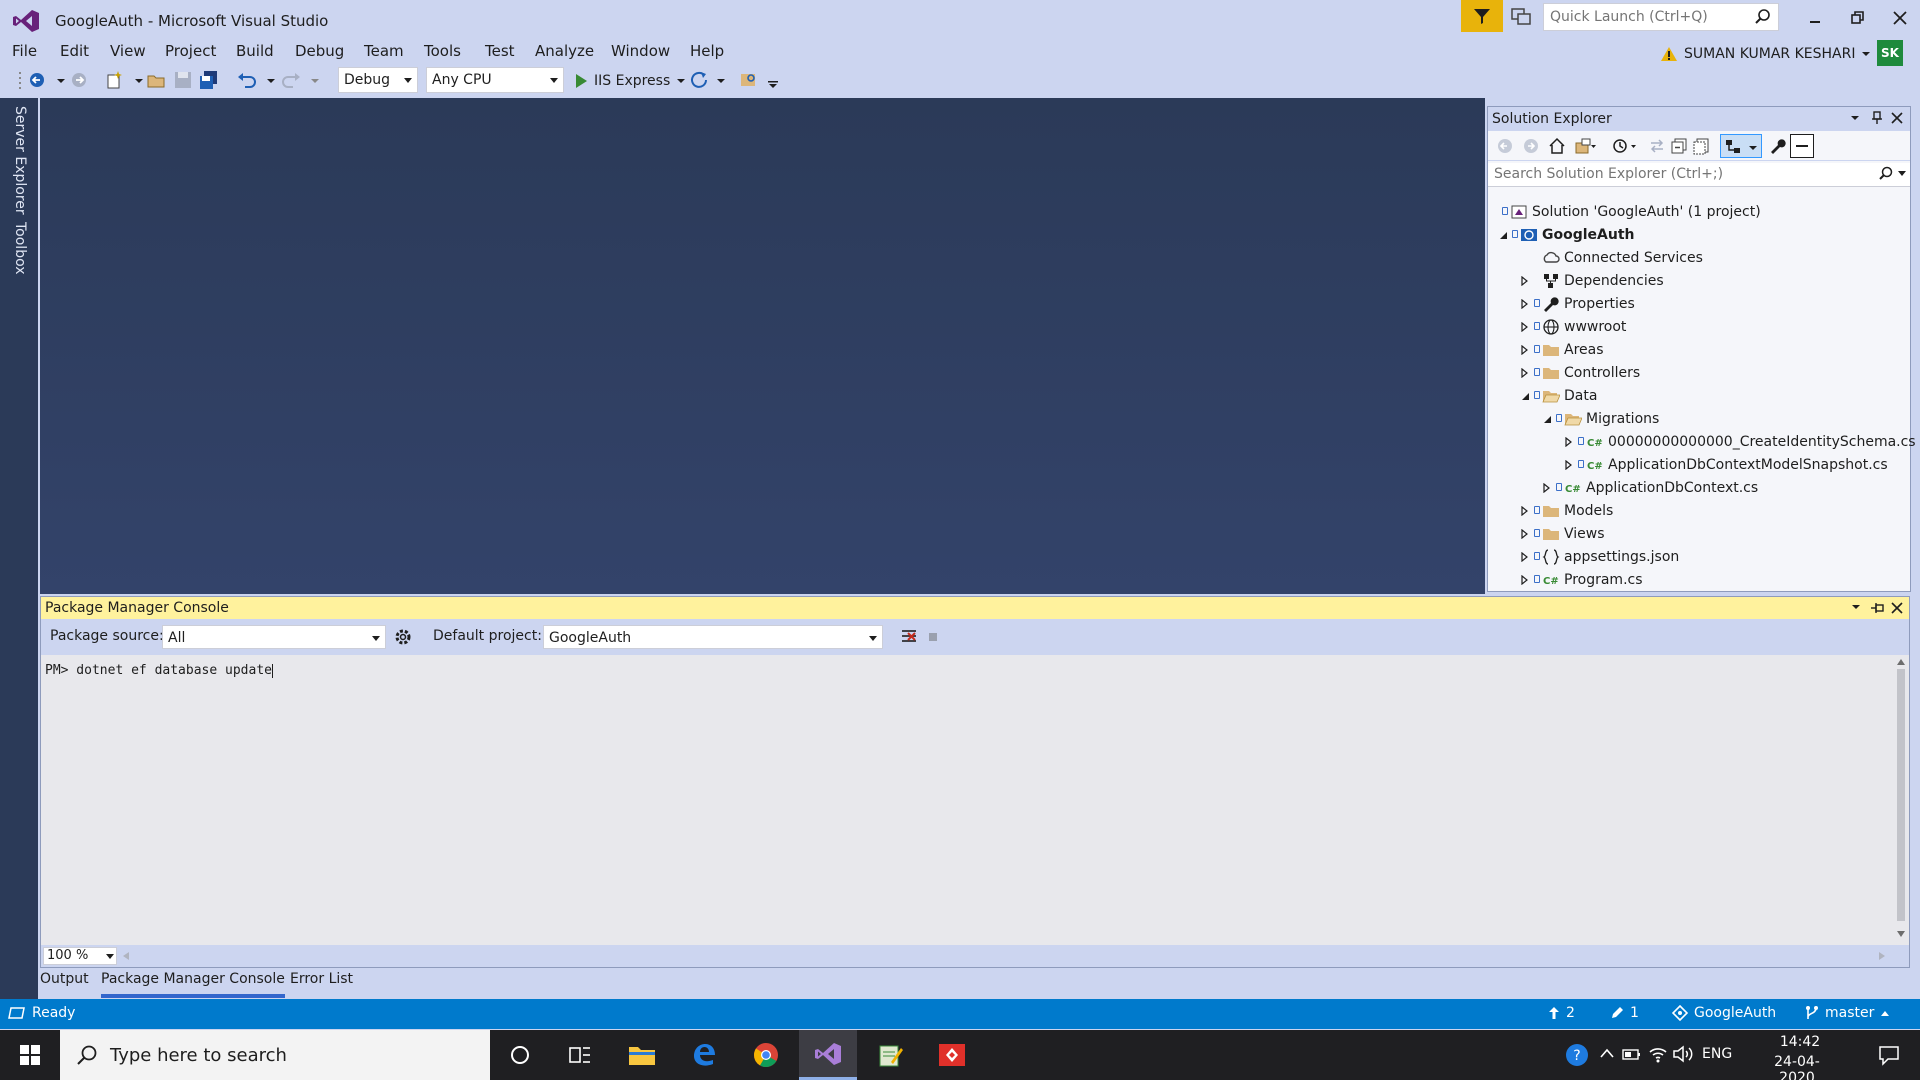 This screenshot has height=1080, width=1920. I want to click on console-vertical-scrollbar, so click(1901, 800).